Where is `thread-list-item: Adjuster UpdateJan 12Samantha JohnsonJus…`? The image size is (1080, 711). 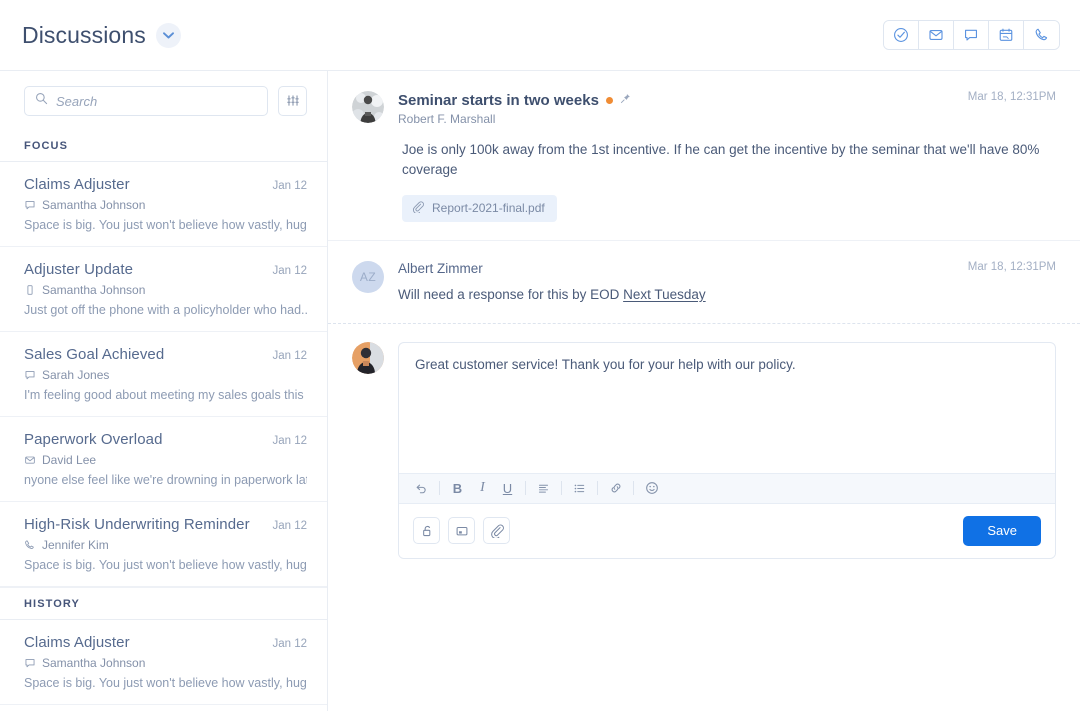 thread-list-item: Adjuster UpdateJan 12Samantha JohnsonJus… is located at coordinates (163, 708).